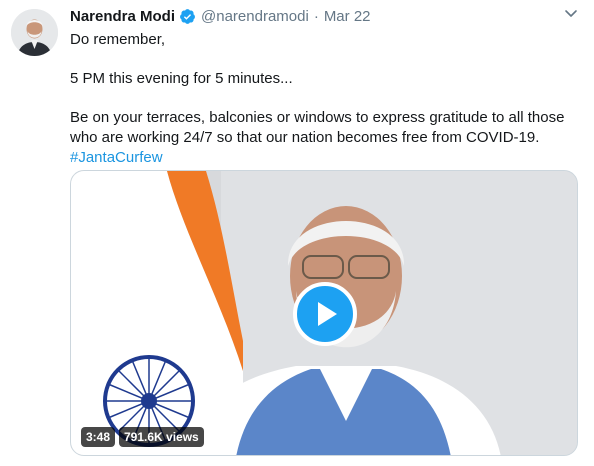 The width and height of the screenshot is (594, 466). I want to click on video-duration: 3:48, so click(98, 437).